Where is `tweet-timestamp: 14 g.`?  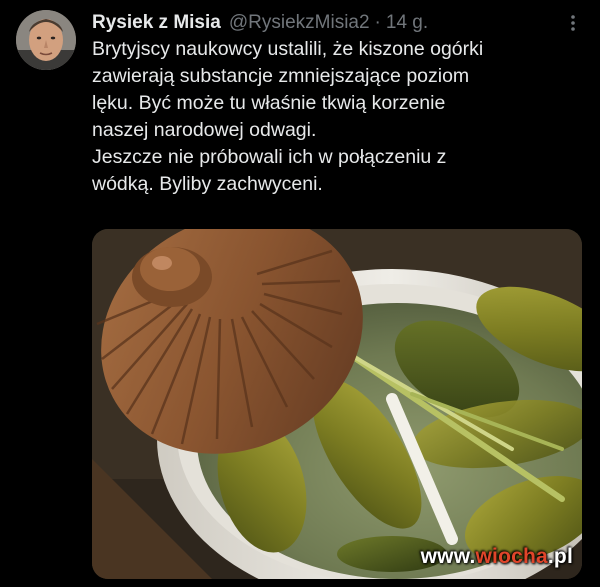
tweet-timestamp: 14 g. is located at coordinates (407, 23).